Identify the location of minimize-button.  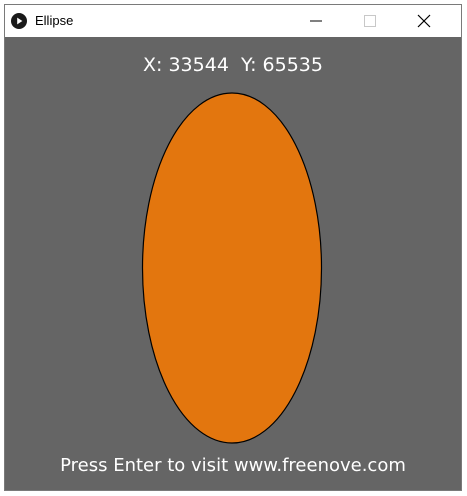
(316, 21).